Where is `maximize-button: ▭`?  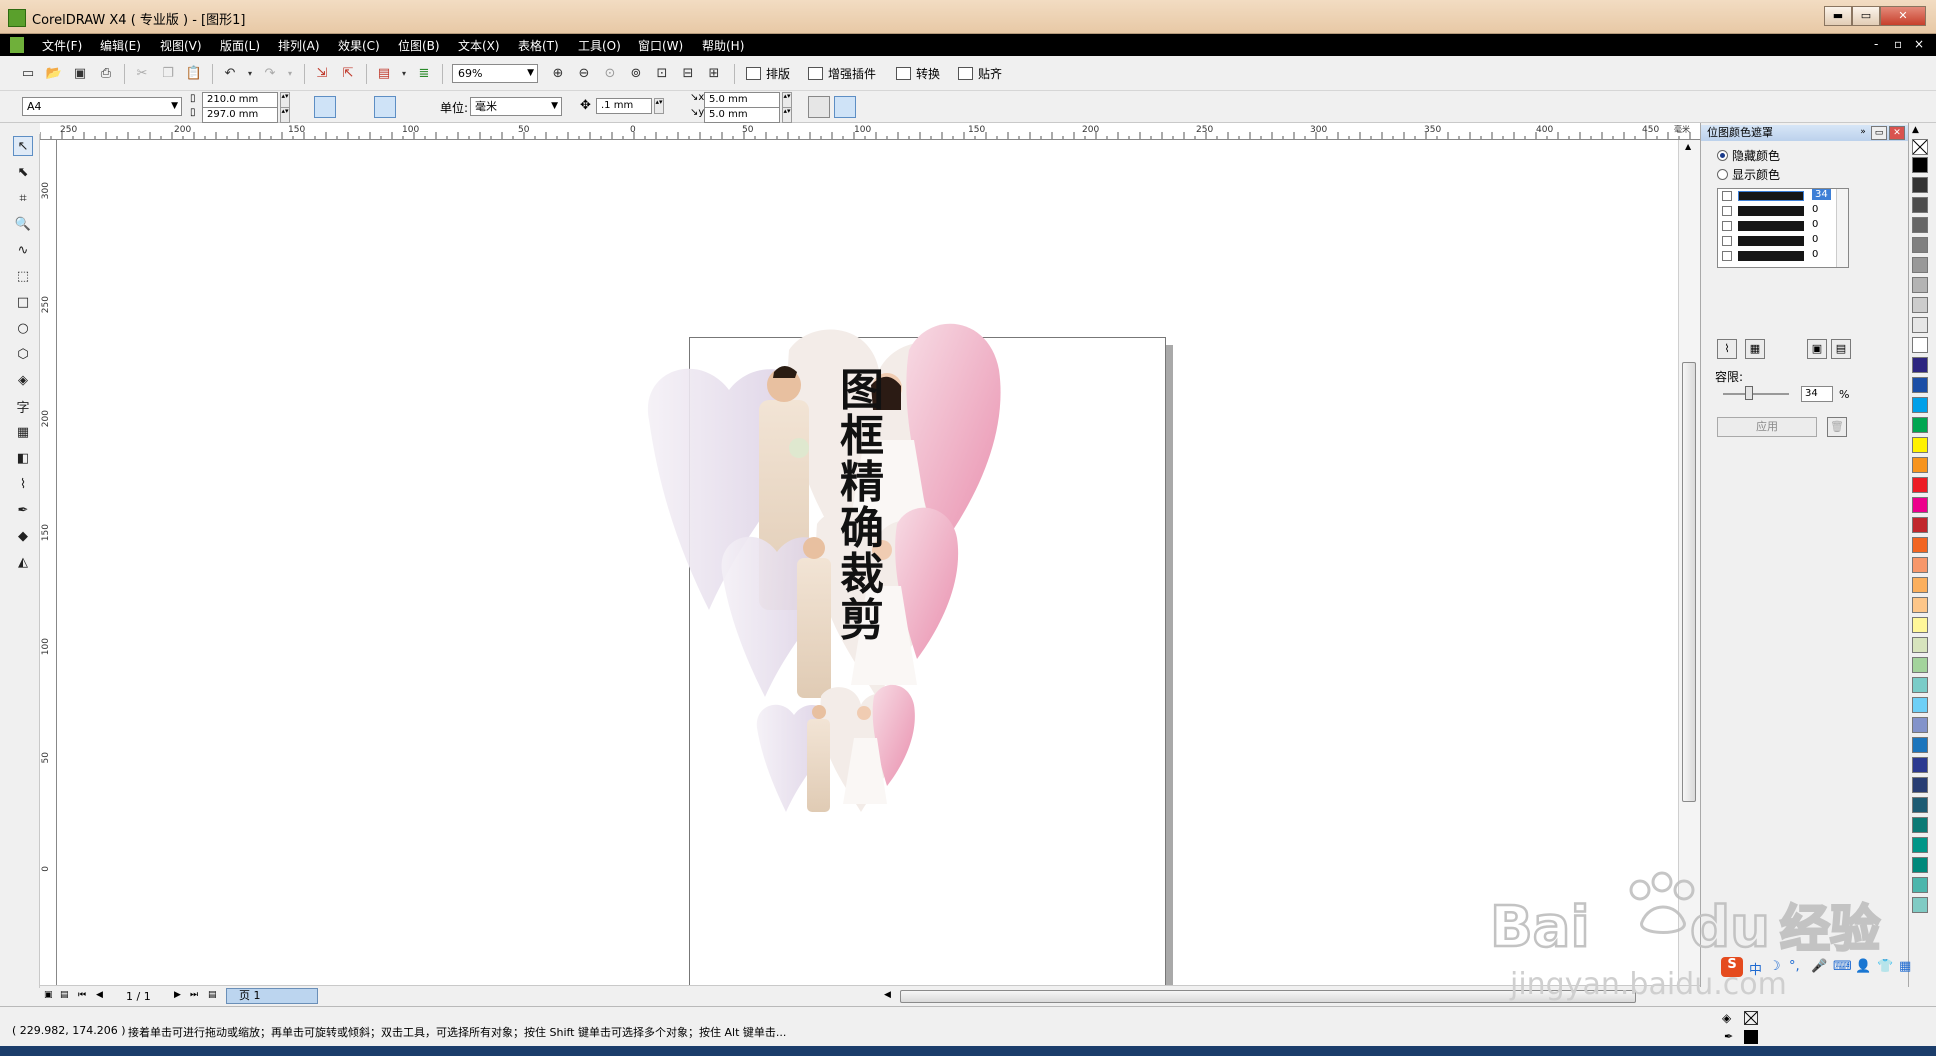 maximize-button: ▭ is located at coordinates (1866, 16).